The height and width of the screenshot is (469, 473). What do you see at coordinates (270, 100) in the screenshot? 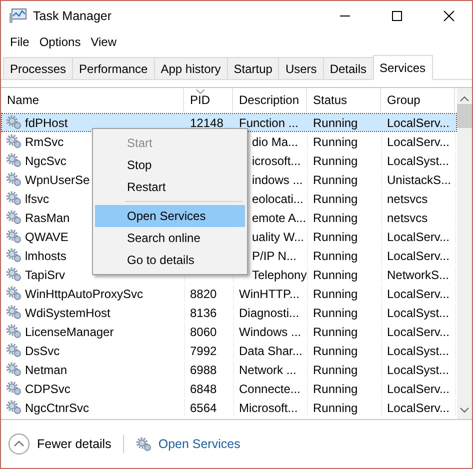
I see `column-header: Description` at bounding box center [270, 100].